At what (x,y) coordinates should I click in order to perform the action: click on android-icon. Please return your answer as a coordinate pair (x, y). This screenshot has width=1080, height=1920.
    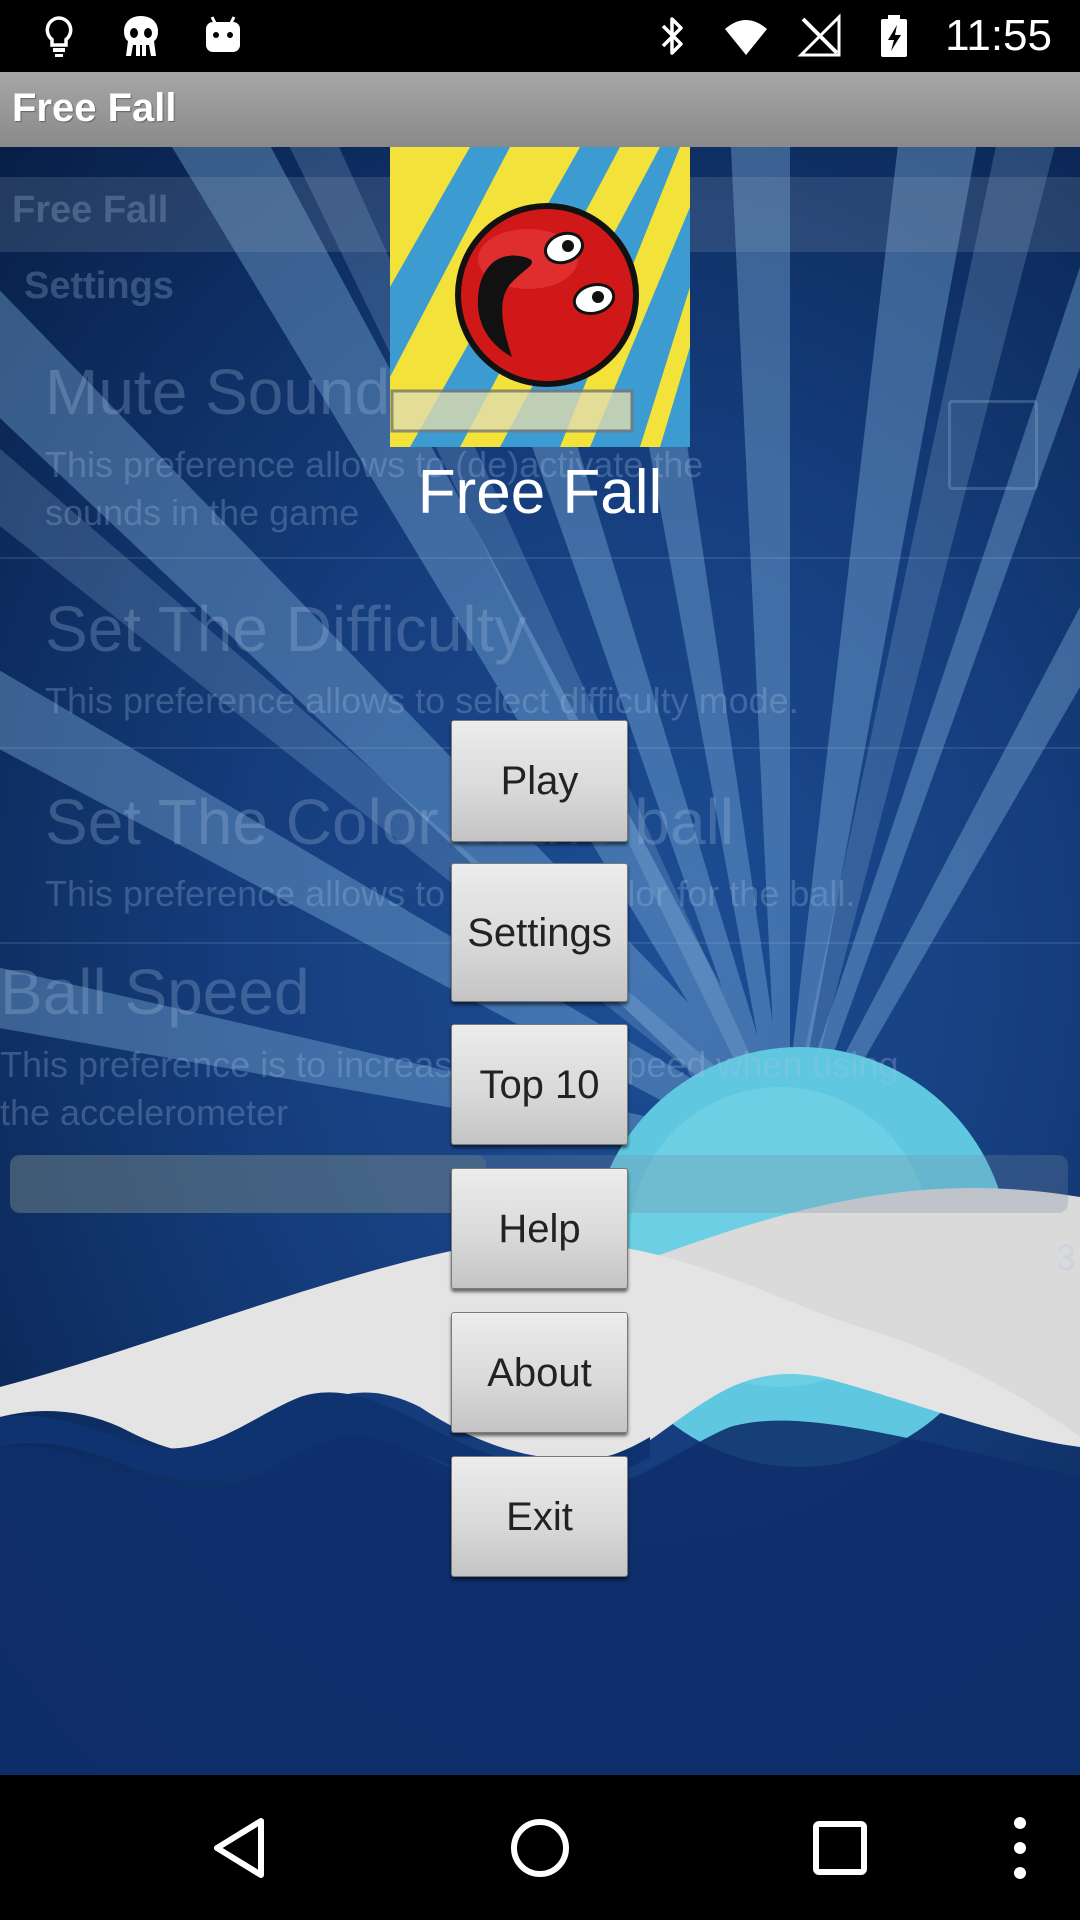
    Looking at the image, I should click on (223, 34).